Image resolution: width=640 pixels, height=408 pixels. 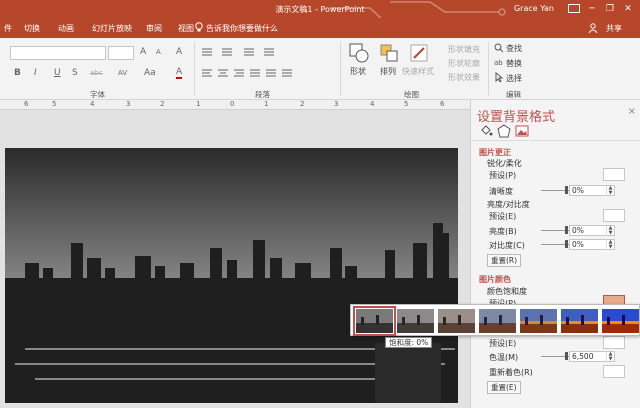 What do you see at coordinates (628, 9) in the screenshot?
I see `close-button: ✕` at bounding box center [628, 9].